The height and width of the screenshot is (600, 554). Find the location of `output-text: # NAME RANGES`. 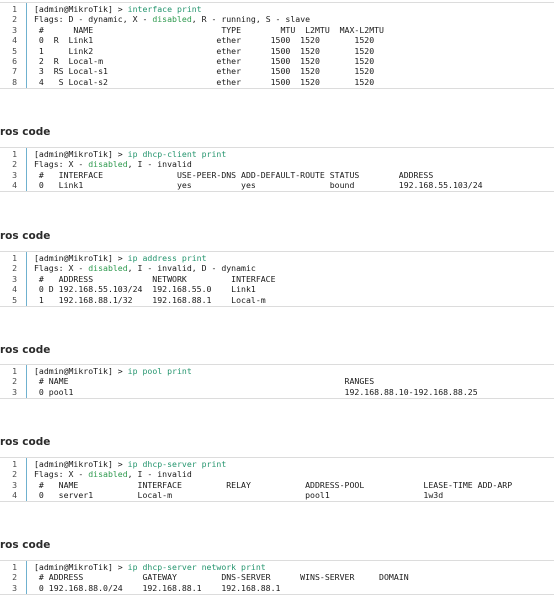

output-text: # NAME RANGES is located at coordinates (204, 381).